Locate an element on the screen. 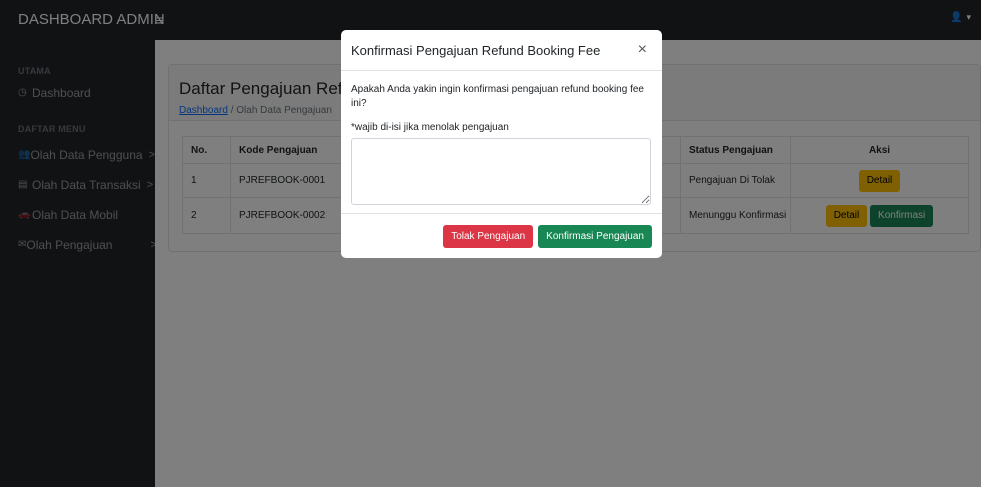 This screenshot has height=487, width=981. reason-textarea is located at coordinates (501, 171).